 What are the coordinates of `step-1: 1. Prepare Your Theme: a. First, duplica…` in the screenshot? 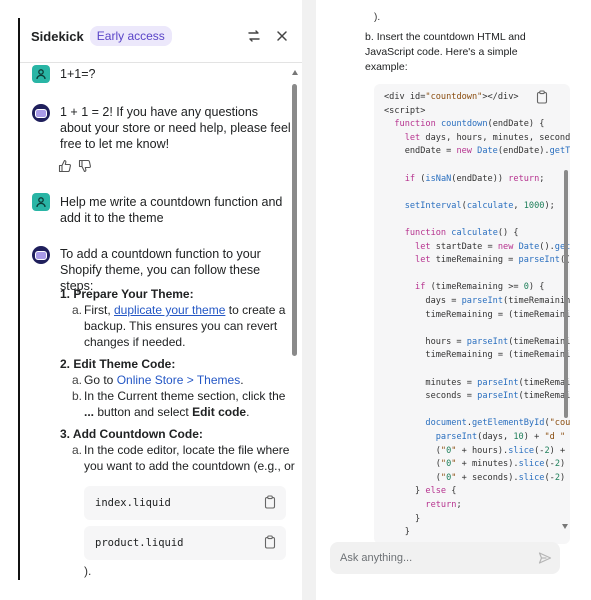 It's located at (179, 318).